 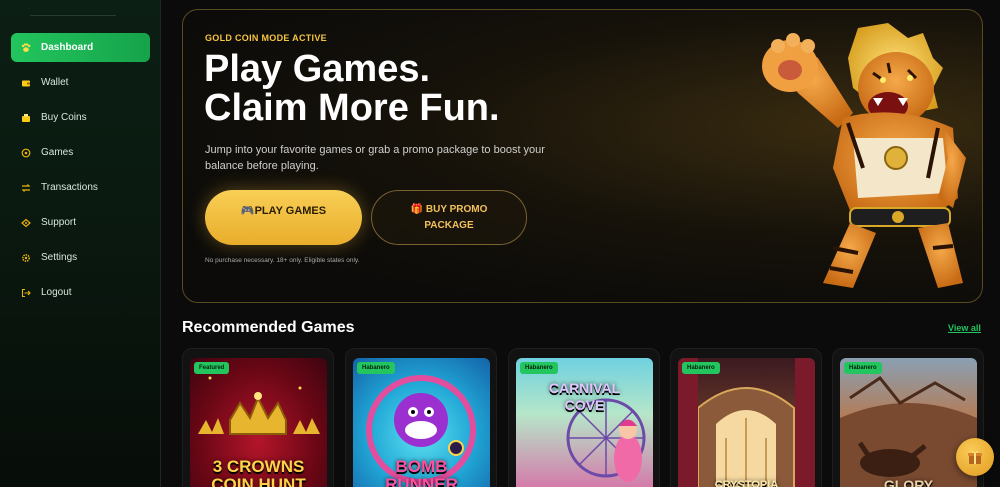 I want to click on game-thumbnail: Habanero BOMB RUNNER, so click(x=421, y=422).